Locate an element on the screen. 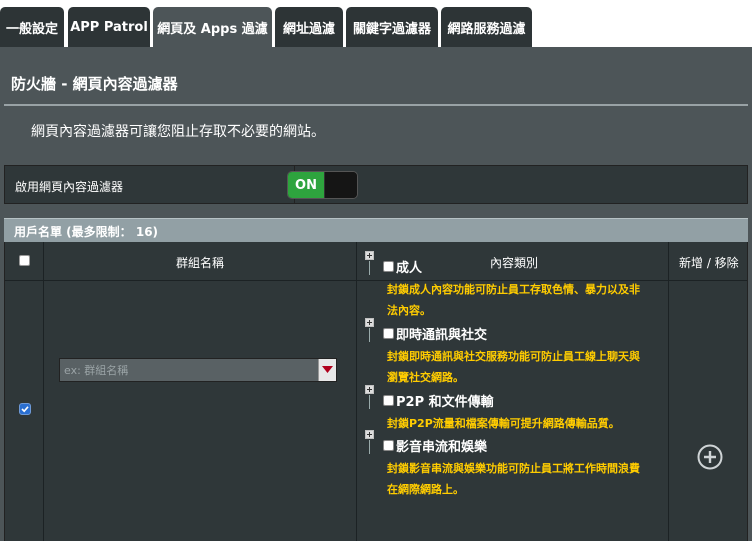 The image size is (752, 541). tab-network-service-filter: 網路服務過濾 is located at coordinates (486, 27).